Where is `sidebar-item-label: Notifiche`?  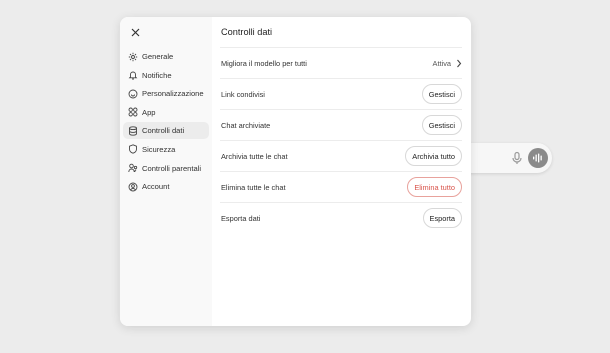 sidebar-item-label: Notifiche is located at coordinates (157, 75).